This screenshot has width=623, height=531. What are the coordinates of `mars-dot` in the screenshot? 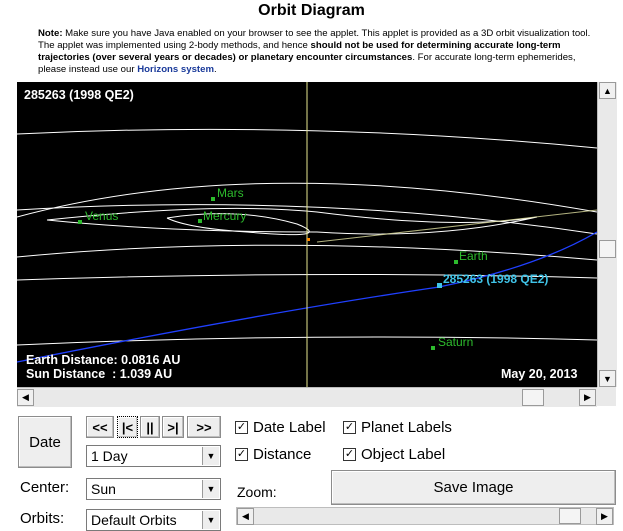 It's located at (213, 199).